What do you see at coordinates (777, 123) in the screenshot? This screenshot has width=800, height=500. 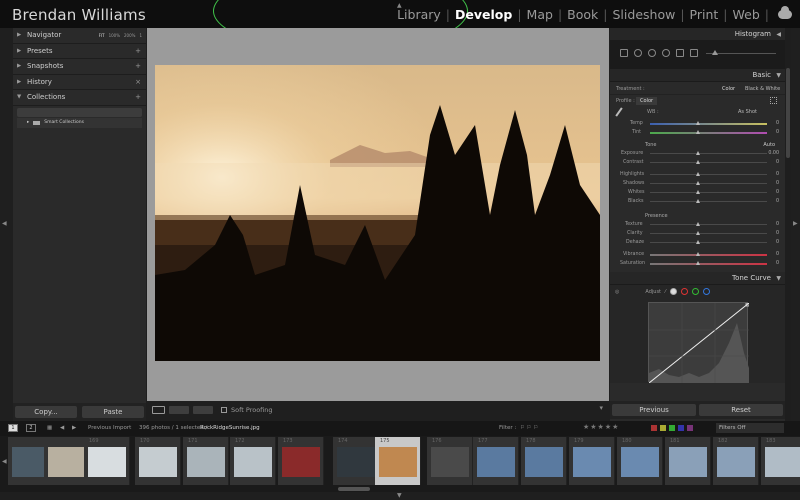 I see `temp-value: 0` at bounding box center [777, 123].